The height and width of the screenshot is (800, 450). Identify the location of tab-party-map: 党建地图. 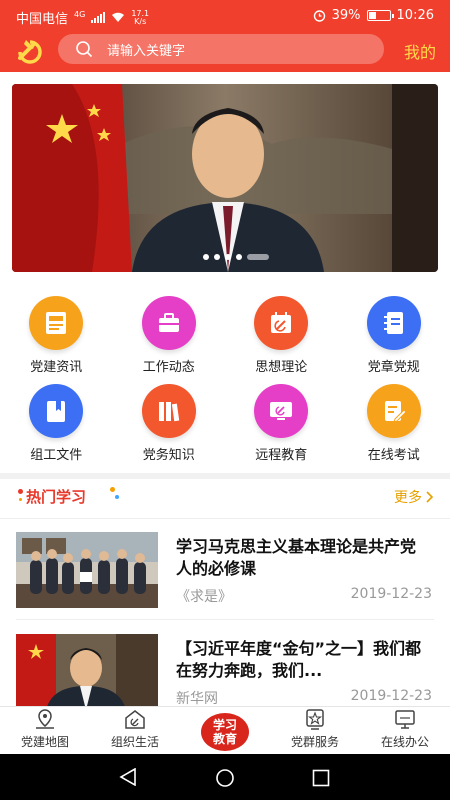
(45, 730).